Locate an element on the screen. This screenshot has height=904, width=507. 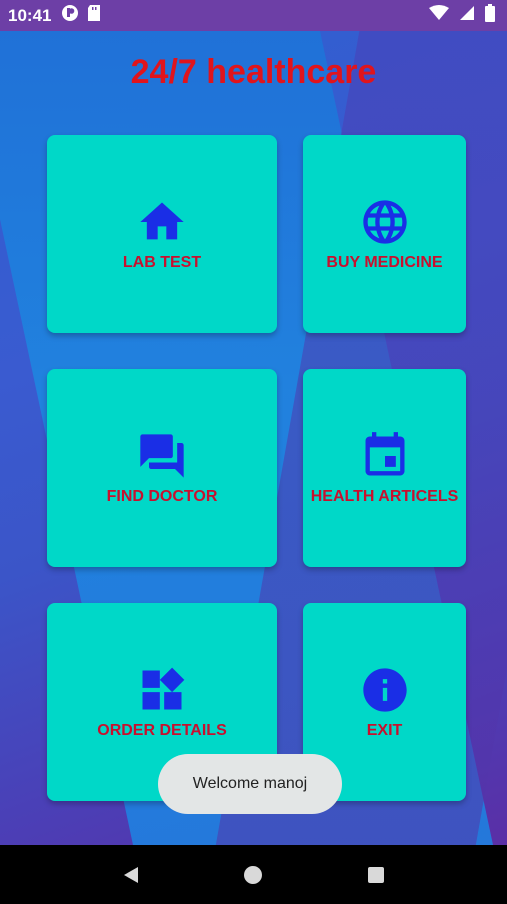
status-right is located at coordinates (462, 15).